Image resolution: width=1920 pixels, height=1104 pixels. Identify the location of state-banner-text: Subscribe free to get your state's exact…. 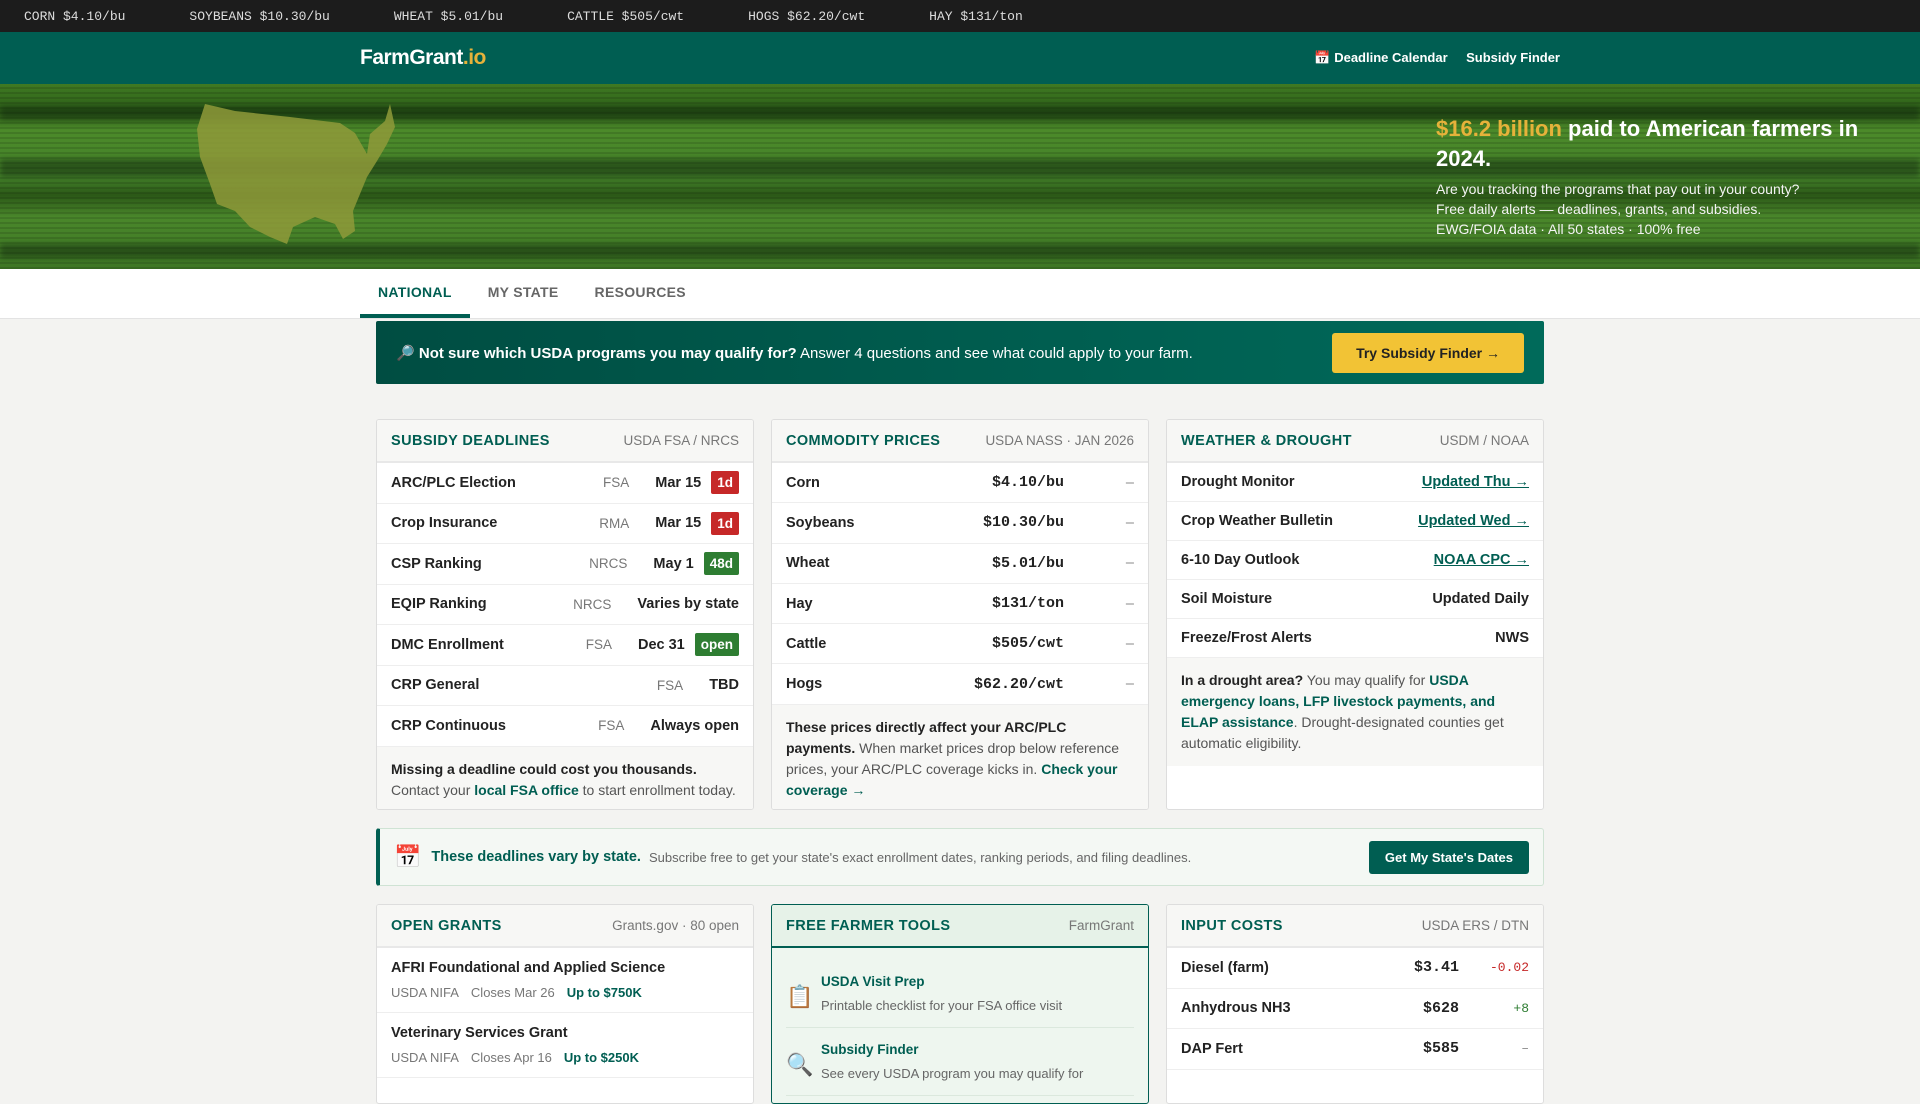
(920, 857).